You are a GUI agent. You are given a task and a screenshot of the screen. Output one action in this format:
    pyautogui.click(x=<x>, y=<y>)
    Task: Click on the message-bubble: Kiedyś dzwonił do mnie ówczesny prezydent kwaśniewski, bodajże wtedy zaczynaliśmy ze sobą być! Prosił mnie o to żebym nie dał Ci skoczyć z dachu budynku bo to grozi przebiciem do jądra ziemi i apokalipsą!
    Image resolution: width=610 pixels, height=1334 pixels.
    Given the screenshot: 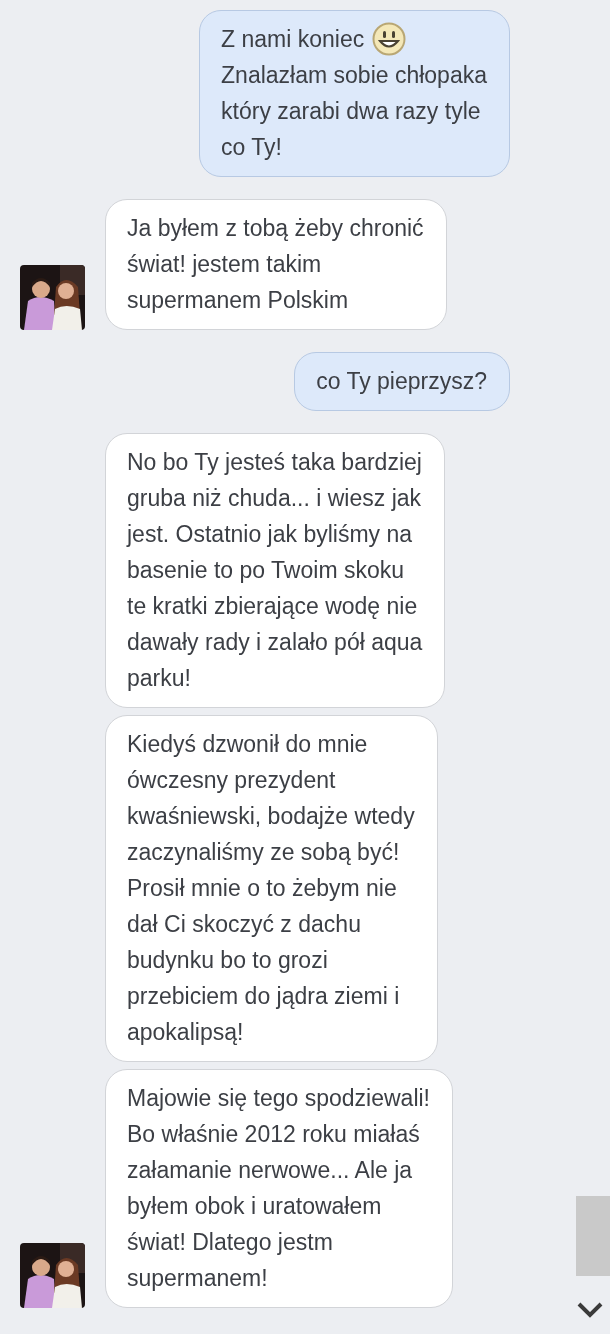 What is the action you would take?
    pyautogui.click(x=271, y=888)
    